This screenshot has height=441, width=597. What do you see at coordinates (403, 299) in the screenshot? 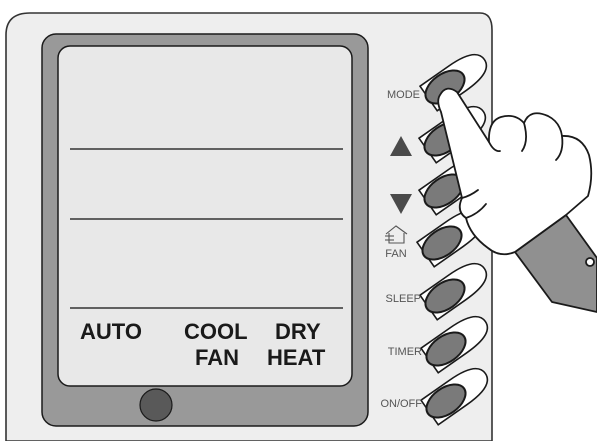
I see `sleep-button-label: SLEEP` at bounding box center [403, 299].